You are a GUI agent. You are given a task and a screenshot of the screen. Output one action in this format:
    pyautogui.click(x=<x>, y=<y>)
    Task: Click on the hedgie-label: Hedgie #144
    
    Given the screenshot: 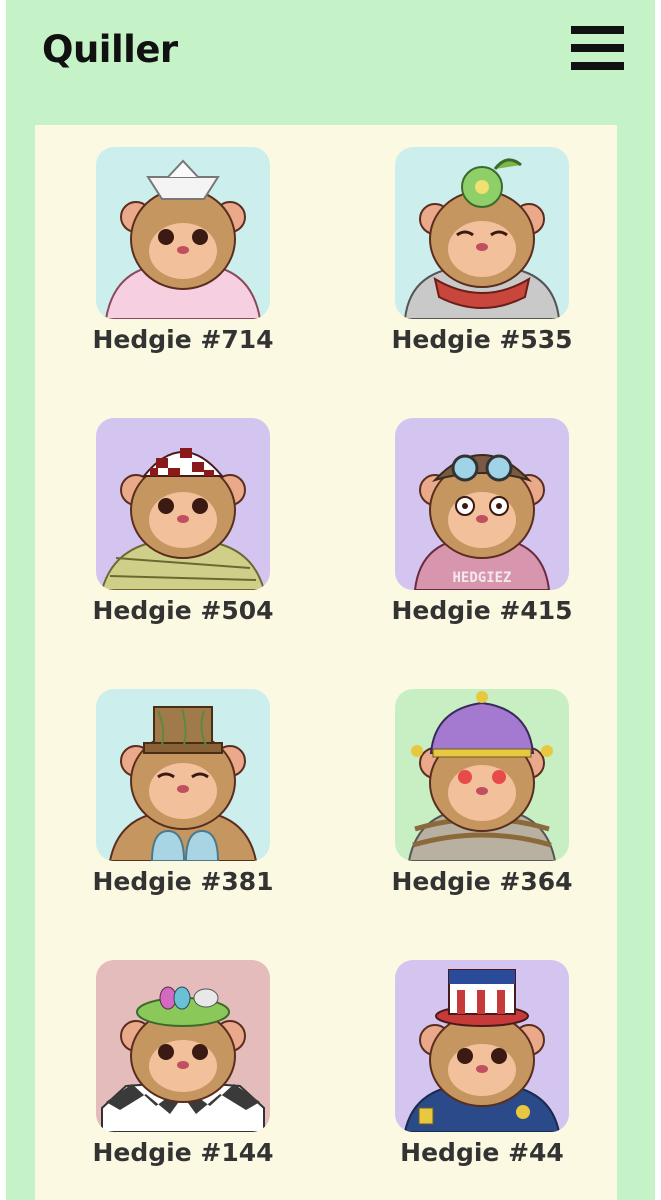 What is the action you would take?
    pyautogui.click(x=183, y=1152)
    